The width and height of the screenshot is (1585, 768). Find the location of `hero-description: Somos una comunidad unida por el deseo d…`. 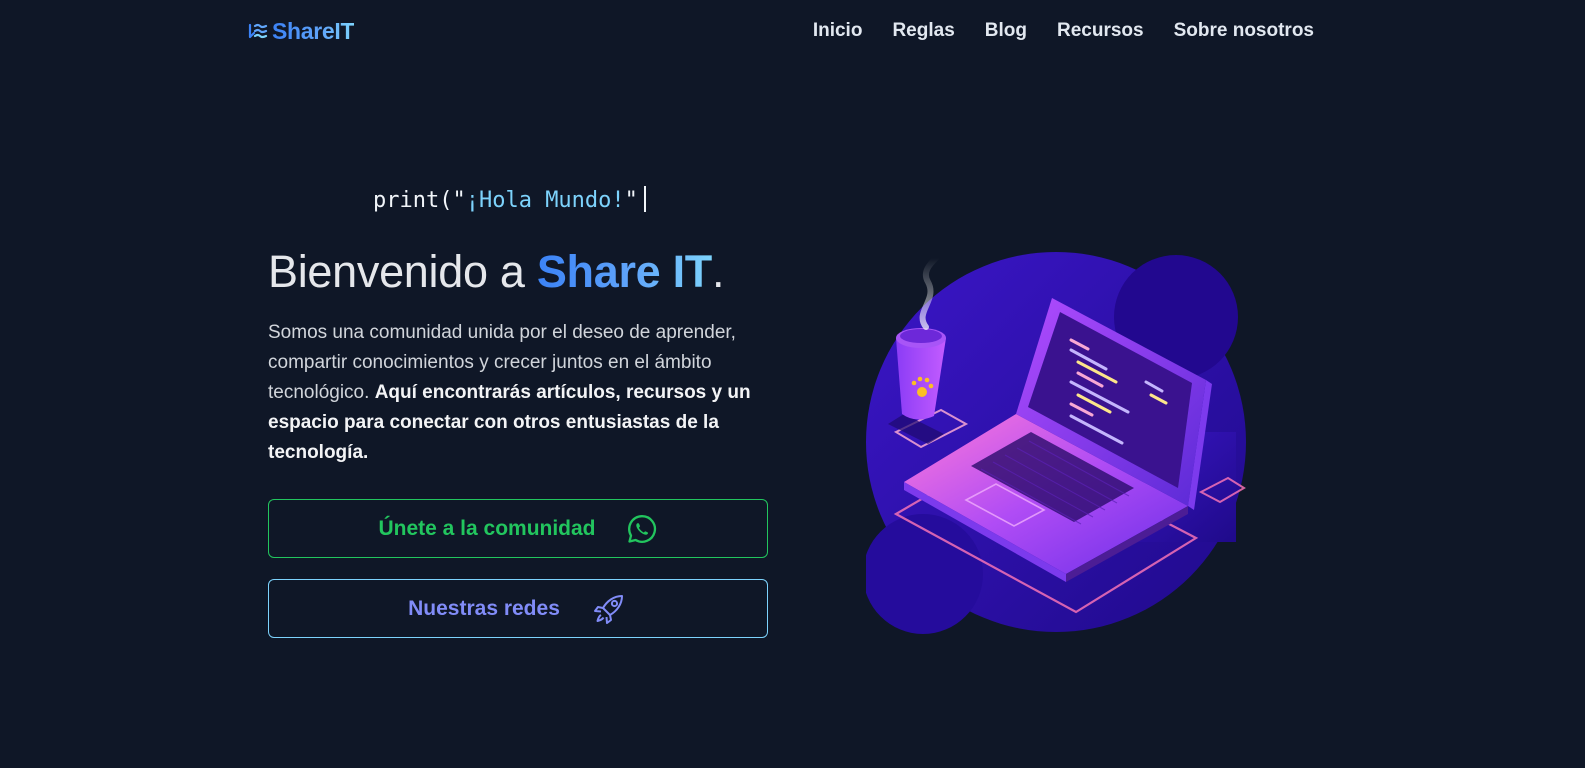

hero-description: Somos una comunidad unida por el deseo d… is located at coordinates (520, 393).